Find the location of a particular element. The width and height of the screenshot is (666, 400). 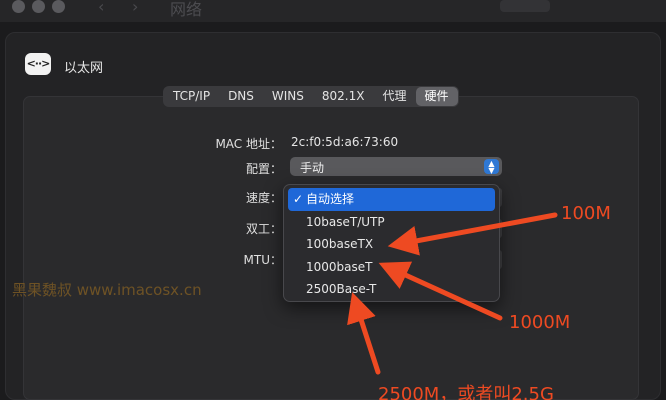

annotation-2500m: 2500M，或者叫2.5G is located at coordinates (466, 392).